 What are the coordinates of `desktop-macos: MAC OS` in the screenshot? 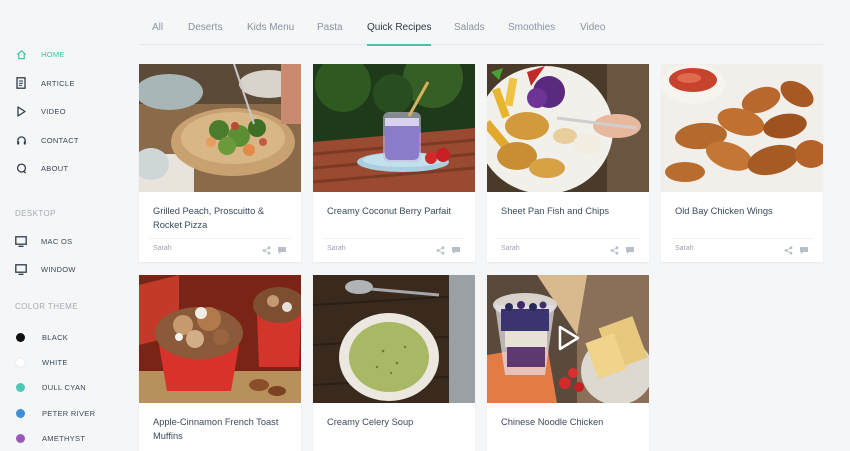 It's located at (43, 241).